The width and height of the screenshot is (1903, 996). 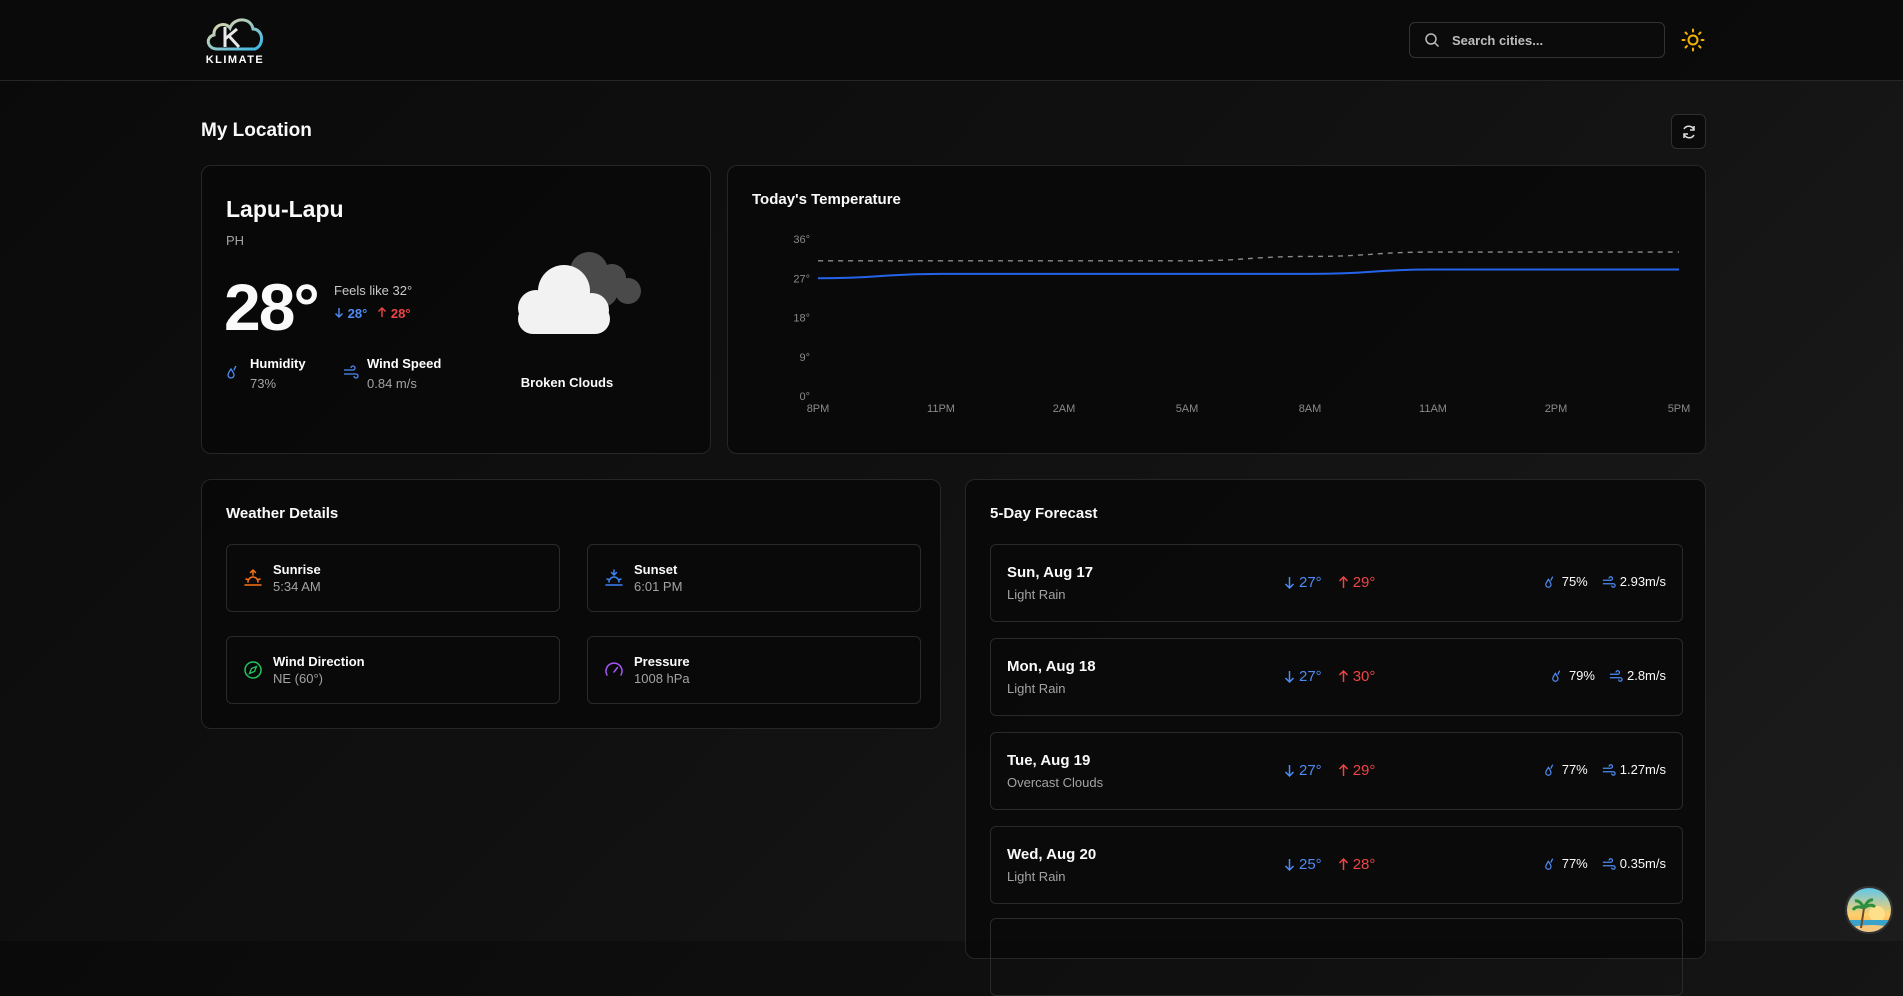 I want to click on max-temp-value: 28°, so click(x=400, y=313).